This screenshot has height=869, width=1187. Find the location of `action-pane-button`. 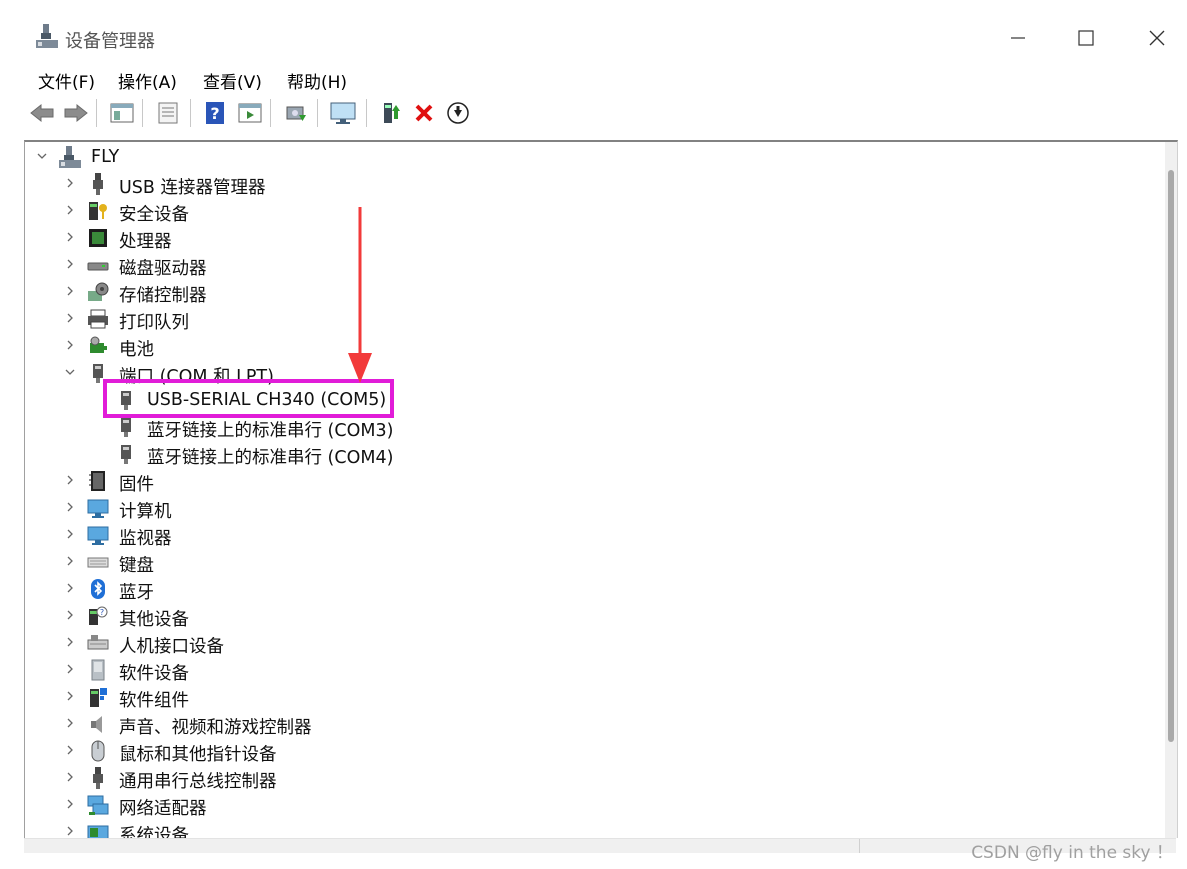

action-pane-button is located at coordinates (250, 113).